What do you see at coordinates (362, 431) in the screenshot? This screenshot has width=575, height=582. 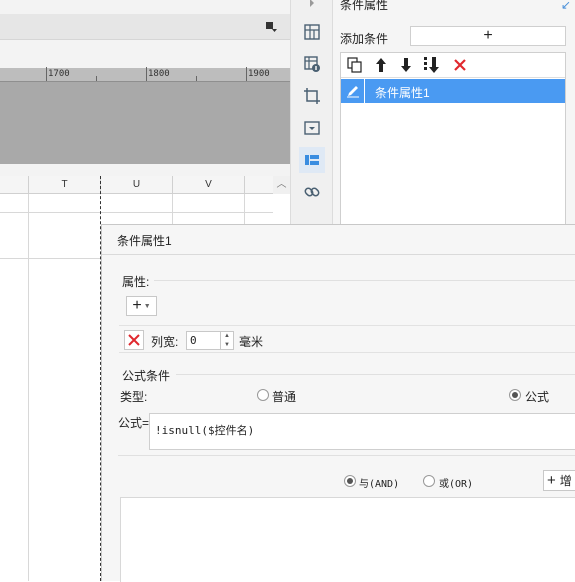 I see `formula-input: !isnull($控件名)` at bounding box center [362, 431].